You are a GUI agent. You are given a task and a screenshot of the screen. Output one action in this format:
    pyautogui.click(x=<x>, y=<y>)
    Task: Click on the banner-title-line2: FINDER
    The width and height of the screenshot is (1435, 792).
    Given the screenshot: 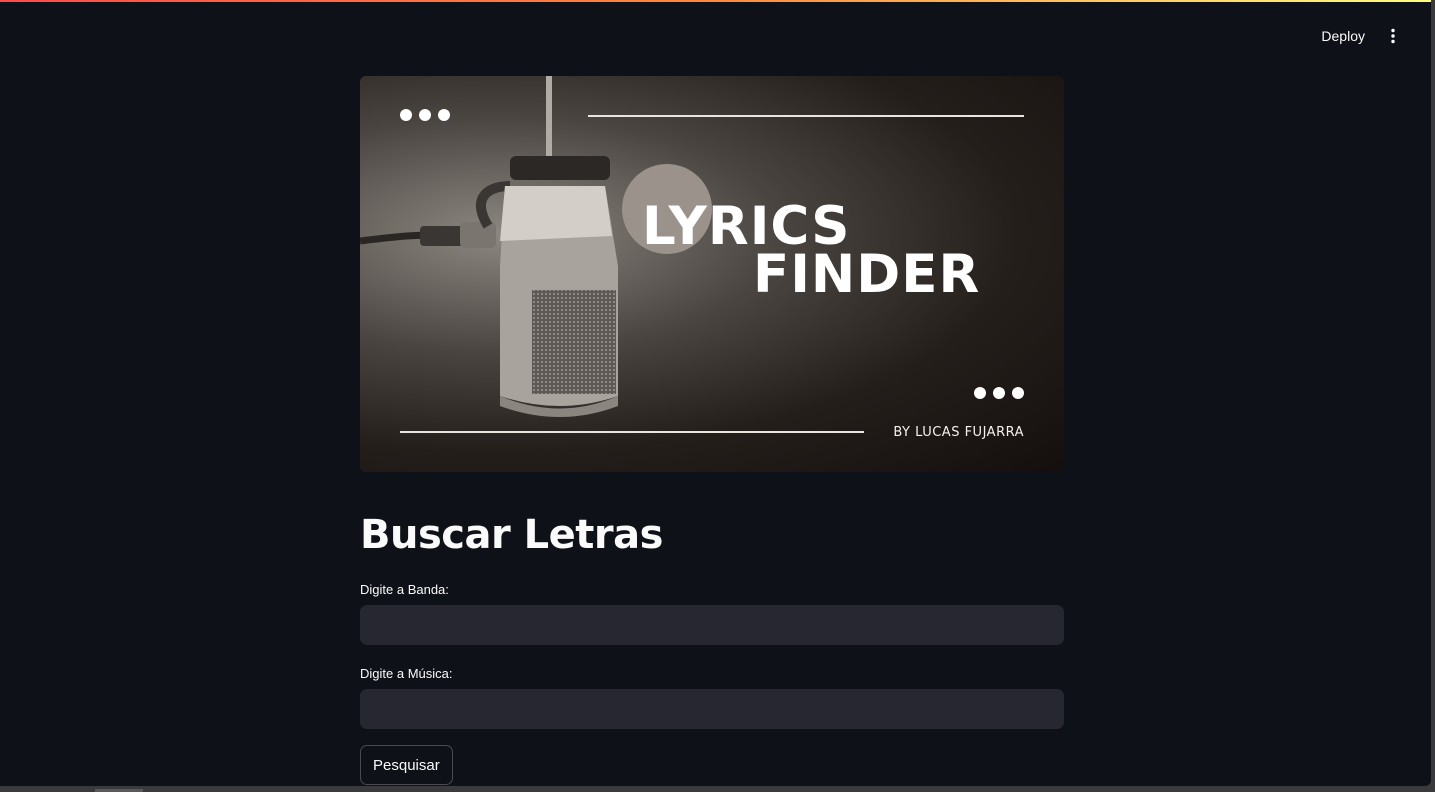 What is the action you would take?
    pyautogui.click(x=867, y=274)
    